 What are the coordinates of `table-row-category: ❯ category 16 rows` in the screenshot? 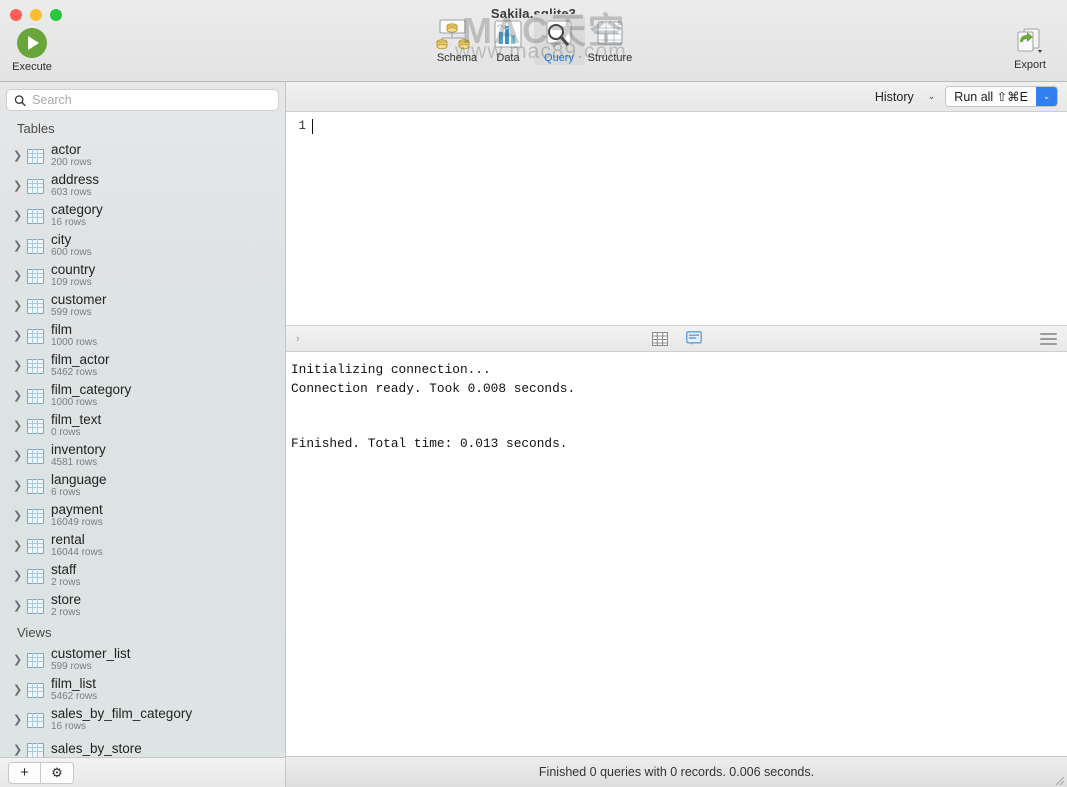 It's located at (142, 216).